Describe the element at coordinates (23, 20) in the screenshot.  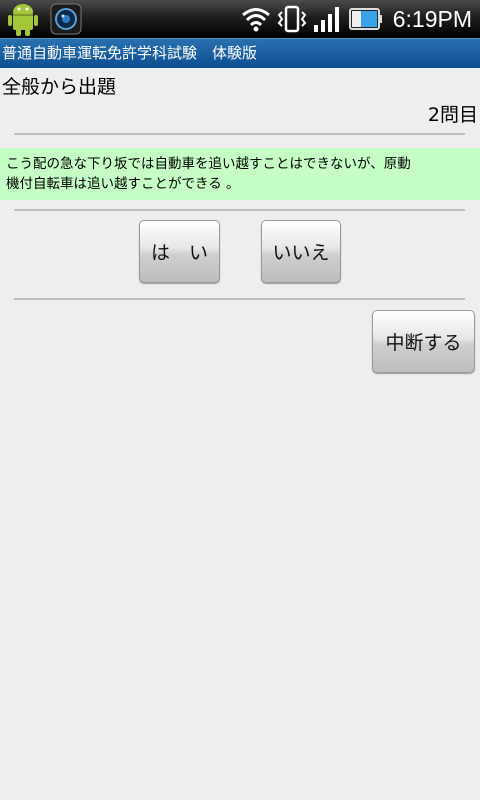
I see `android-icon` at that location.